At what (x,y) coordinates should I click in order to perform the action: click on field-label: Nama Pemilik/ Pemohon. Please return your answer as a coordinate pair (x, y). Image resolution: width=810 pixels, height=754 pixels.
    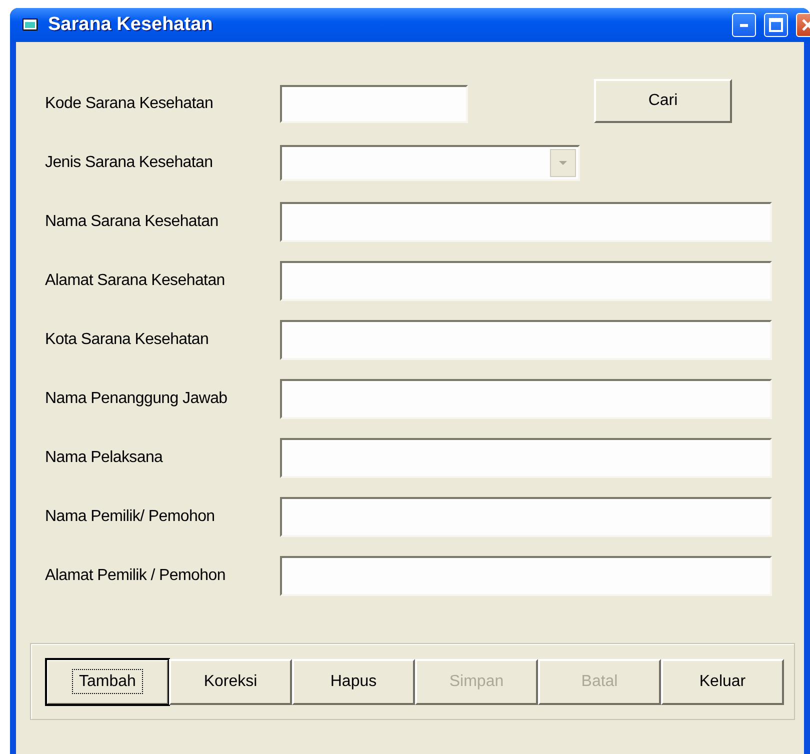
    Looking at the image, I should click on (130, 517).